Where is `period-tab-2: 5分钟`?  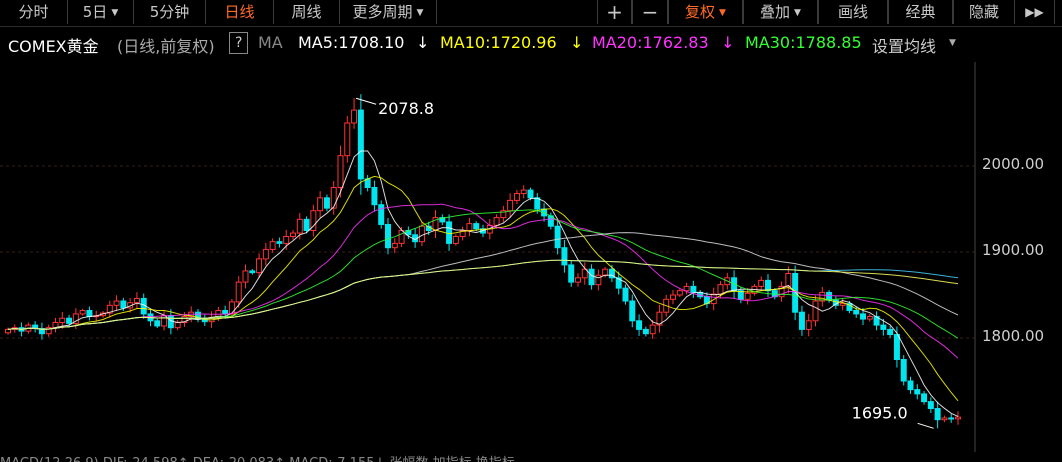 period-tab-2: 5分钟 is located at coordinates (170, 12).